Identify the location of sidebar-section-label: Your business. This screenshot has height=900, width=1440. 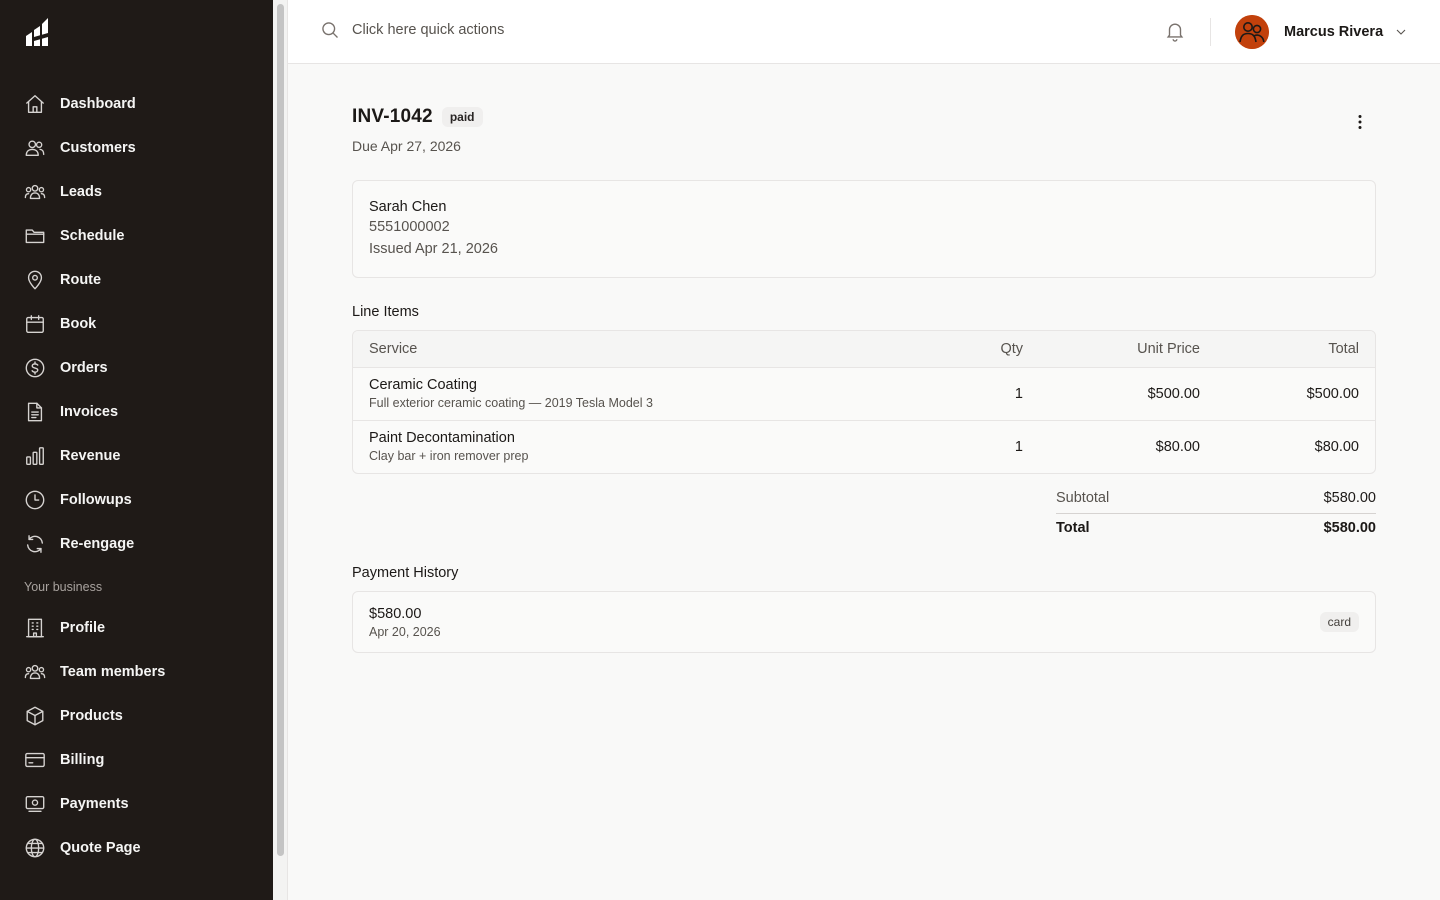
(63, 587).